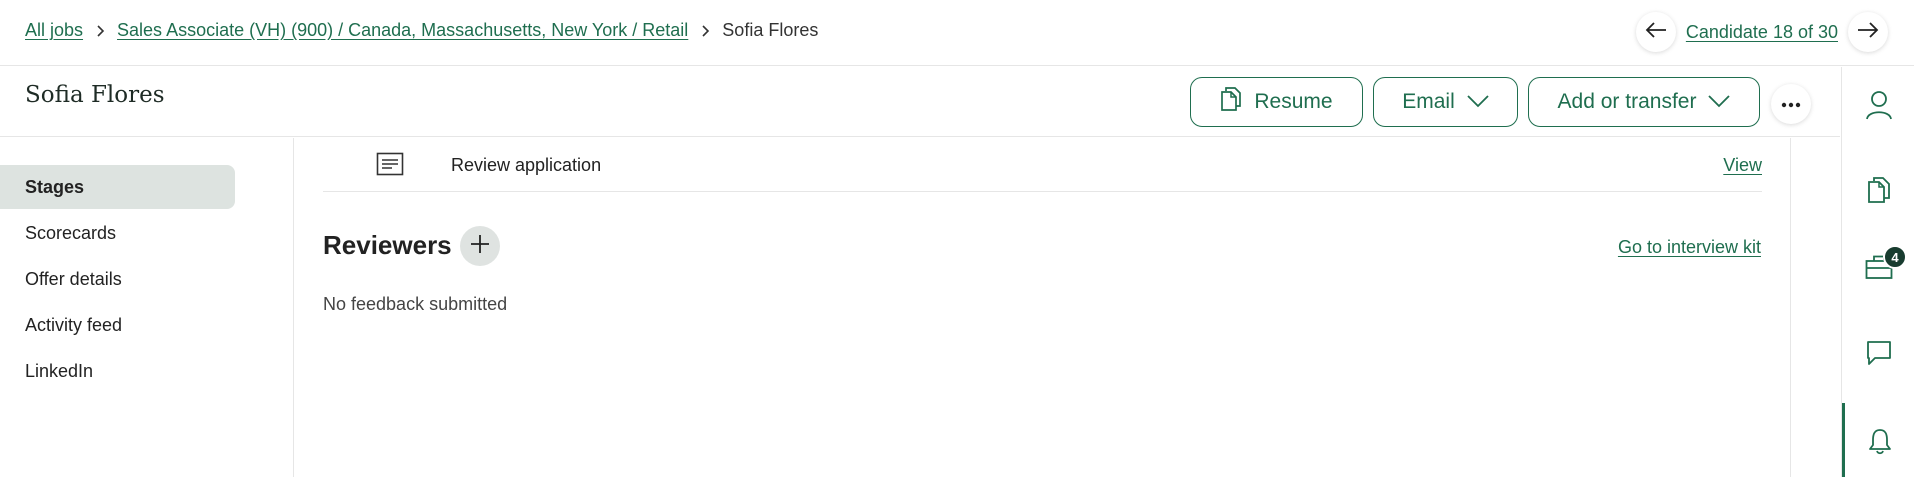 The height and width of the screenshot is (477, 1914). I want to click on next-candidate-button, so click(1868, 32).